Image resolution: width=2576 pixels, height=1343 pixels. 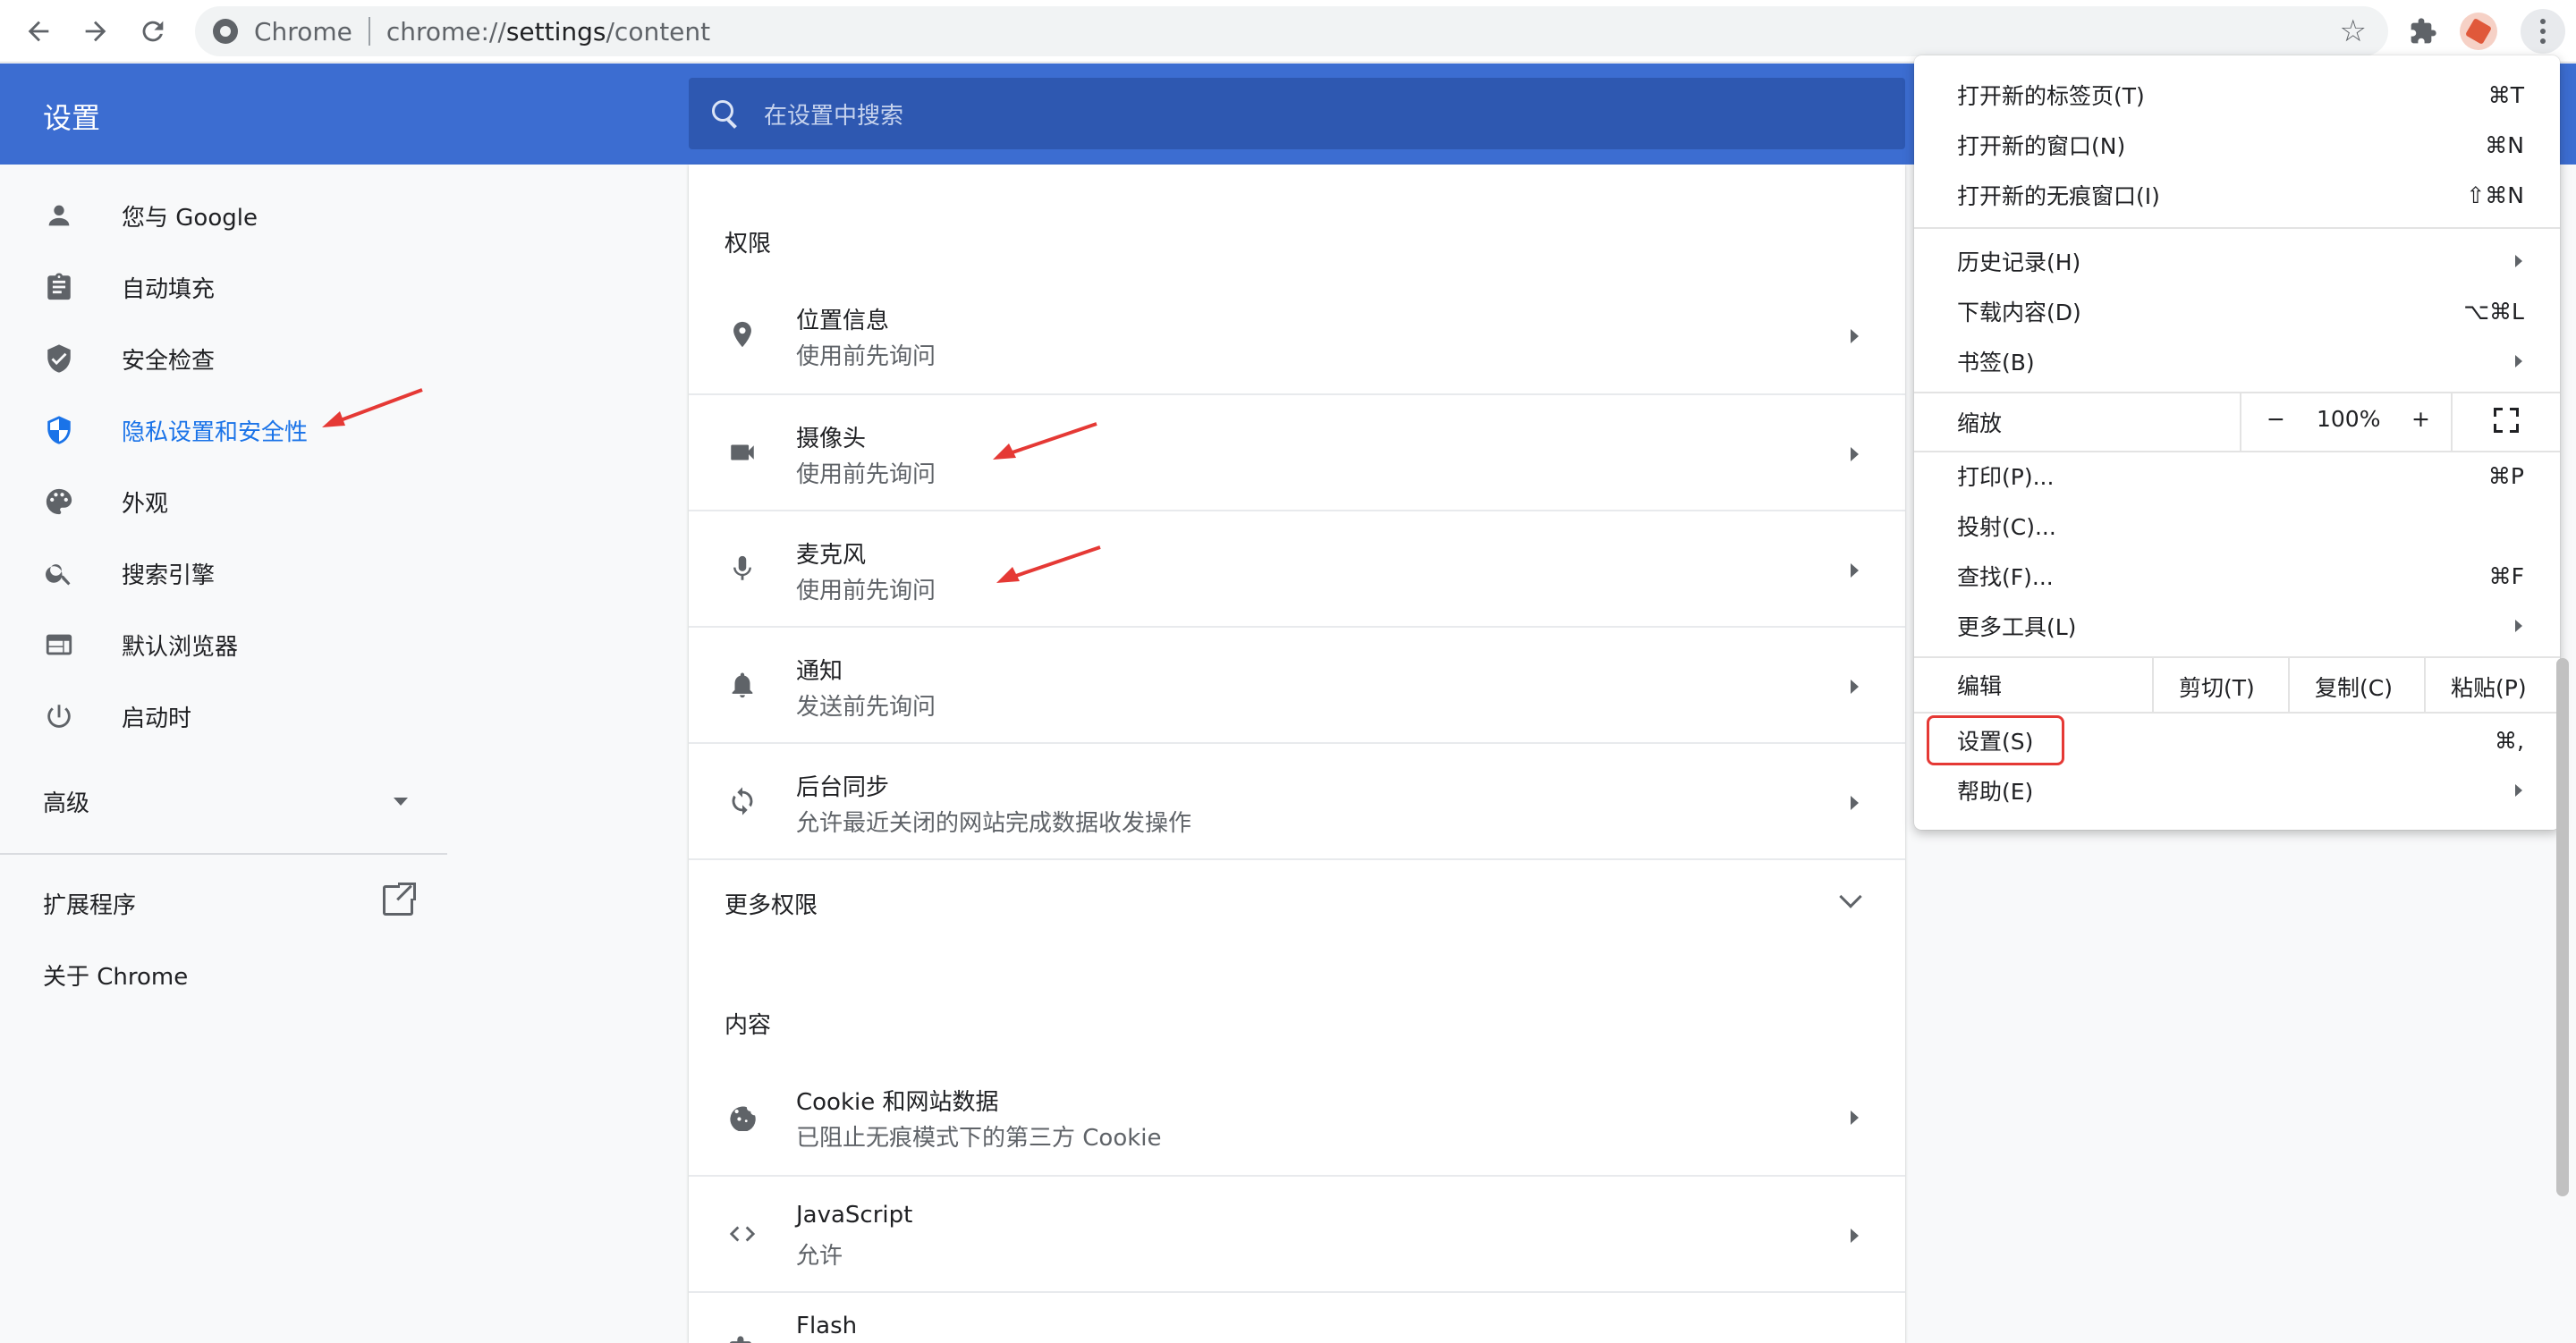 What do you see at coordinates (2509, 740) in the screenshot?
I see `menu-item-shortcut: ⌘,` at bounding box center [2509, 740].